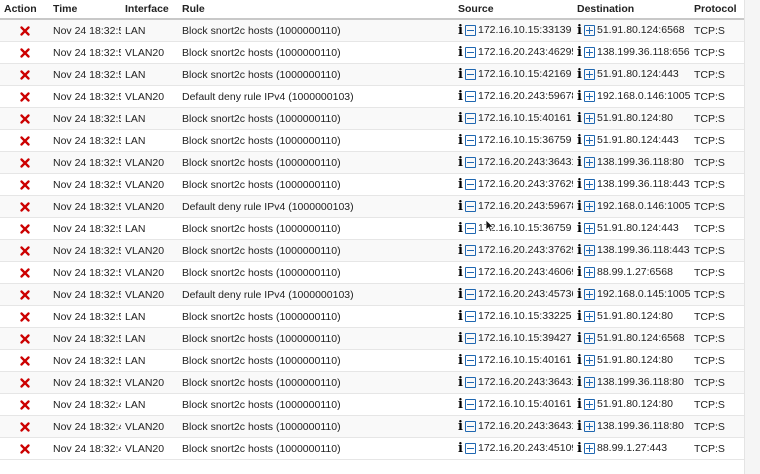 Image resolution: width=760 pixels, height=474 pixels. Describe the element at coordinates (24, 10) in the screenshot. I see `col-header-action: Action` at that location.